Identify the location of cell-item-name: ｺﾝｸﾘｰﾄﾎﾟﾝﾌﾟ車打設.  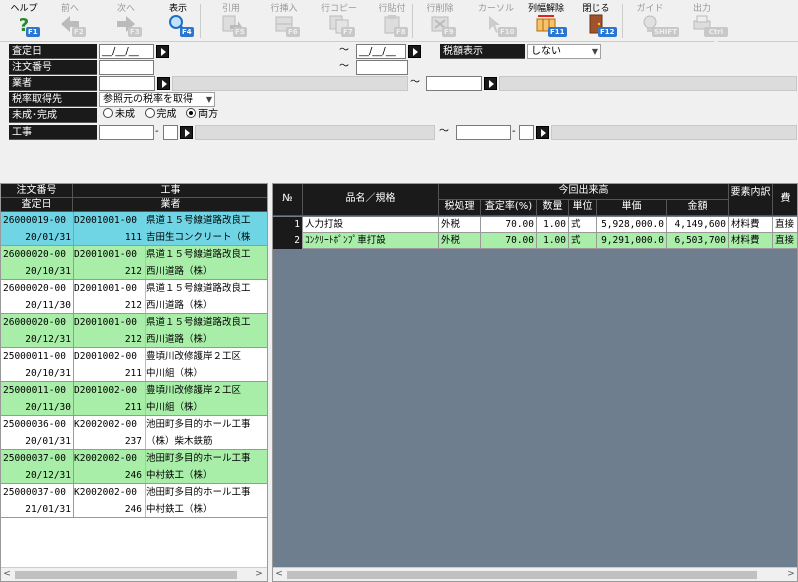
(371, 241).